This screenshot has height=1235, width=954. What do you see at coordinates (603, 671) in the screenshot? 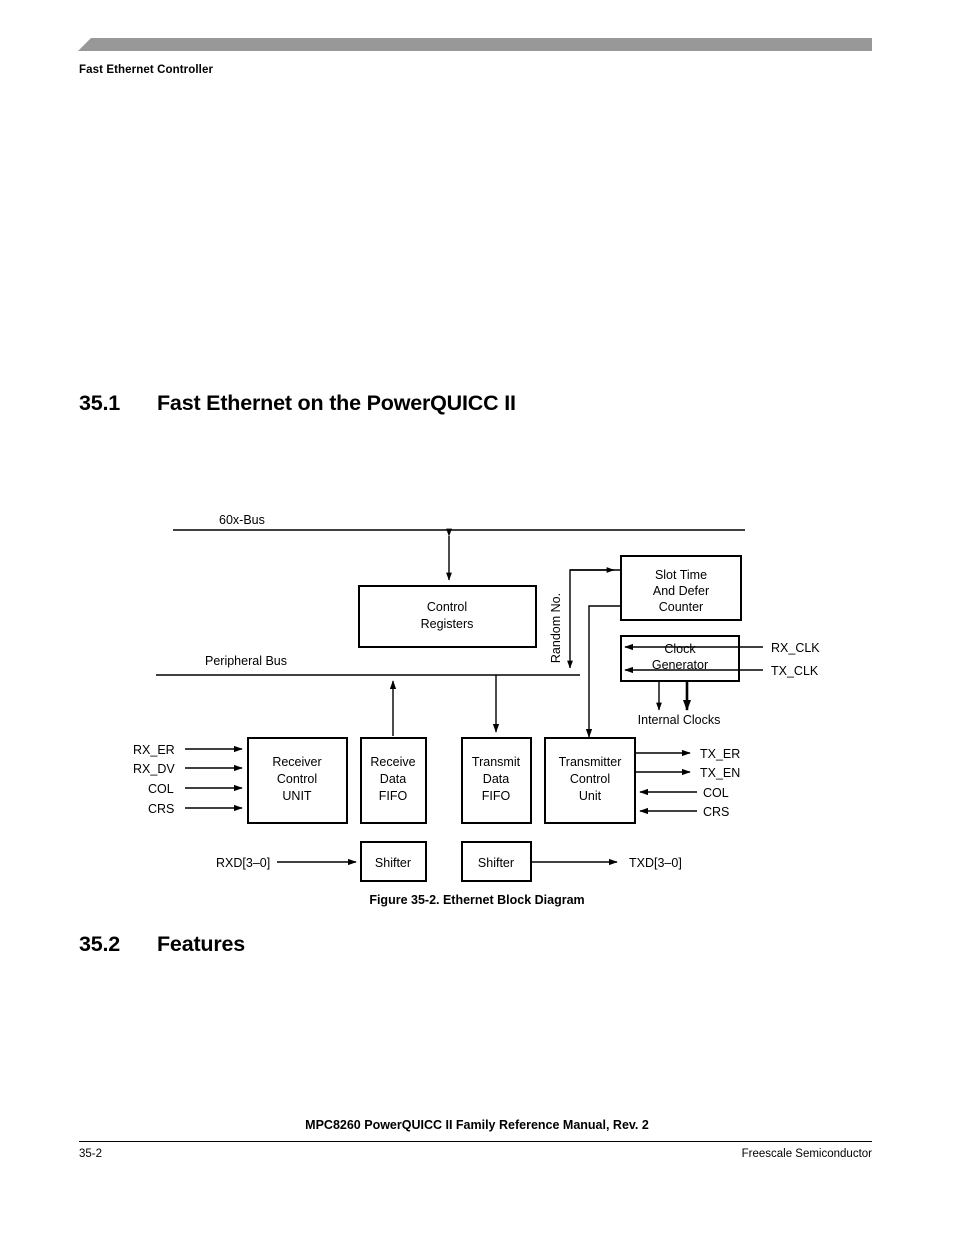
I see `connector-slot-time-to-transmitter-control` at bounding box center [603, 671].